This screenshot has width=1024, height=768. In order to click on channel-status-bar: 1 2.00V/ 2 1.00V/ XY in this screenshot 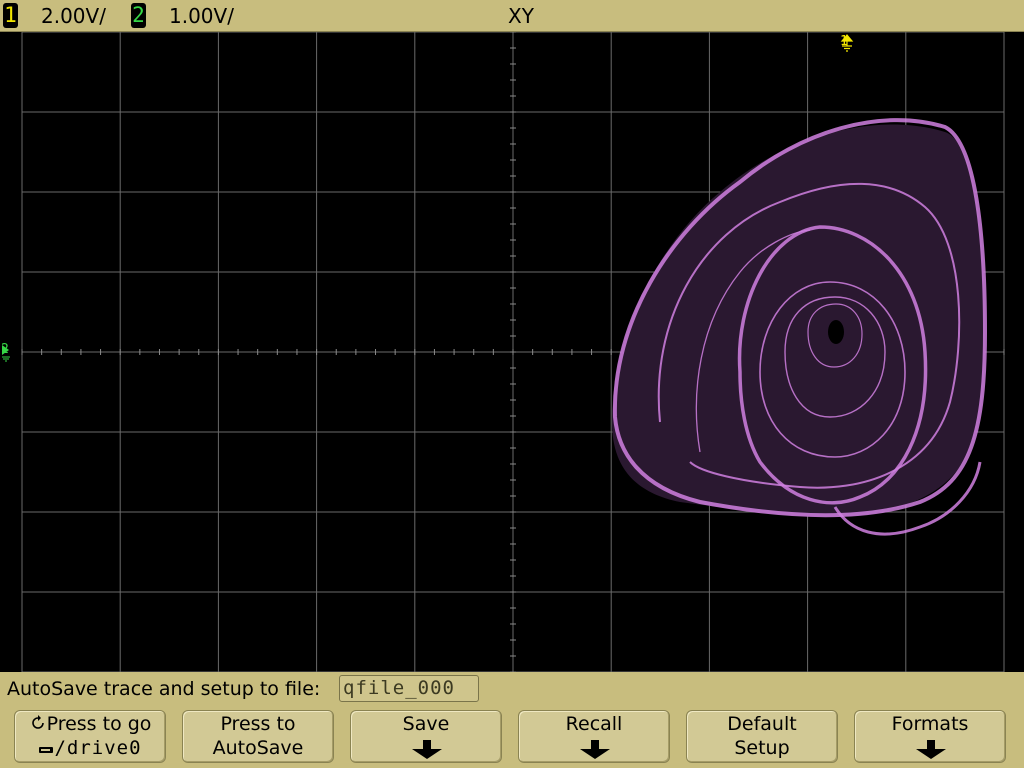, I will do `click(512, 16)`.